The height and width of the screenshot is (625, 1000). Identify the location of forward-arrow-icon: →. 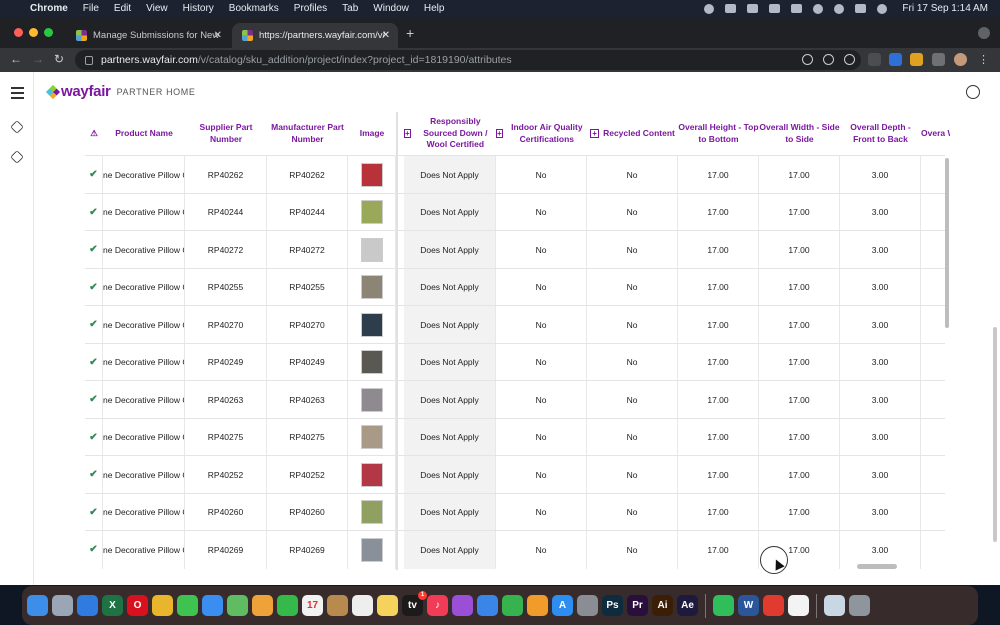
(38, 59).